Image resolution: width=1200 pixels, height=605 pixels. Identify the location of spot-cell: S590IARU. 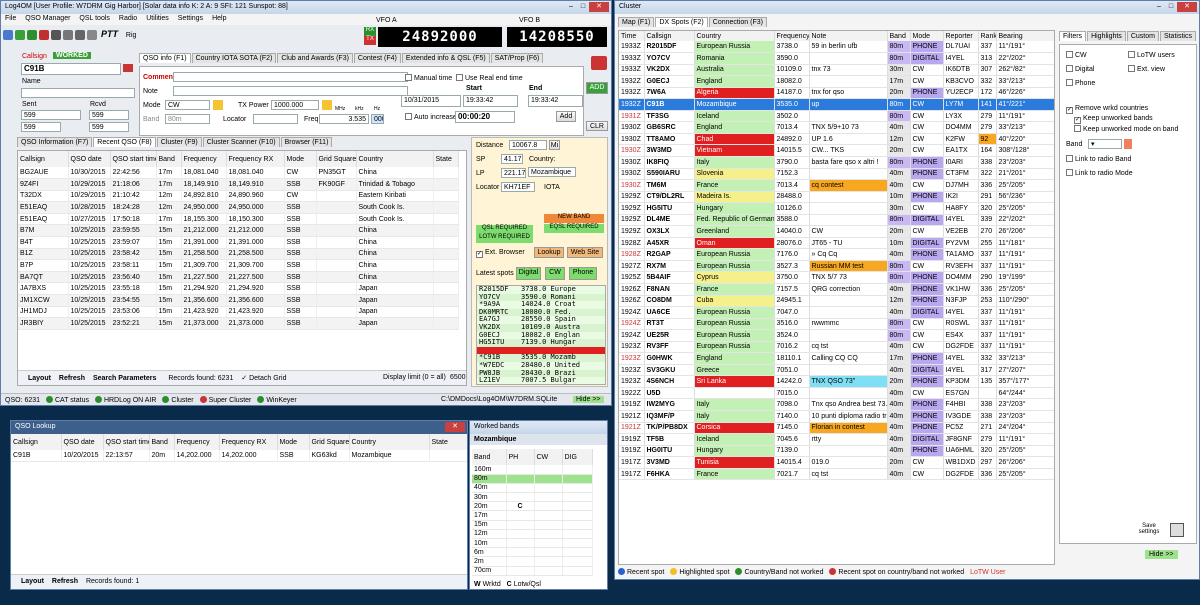
(669, 174).